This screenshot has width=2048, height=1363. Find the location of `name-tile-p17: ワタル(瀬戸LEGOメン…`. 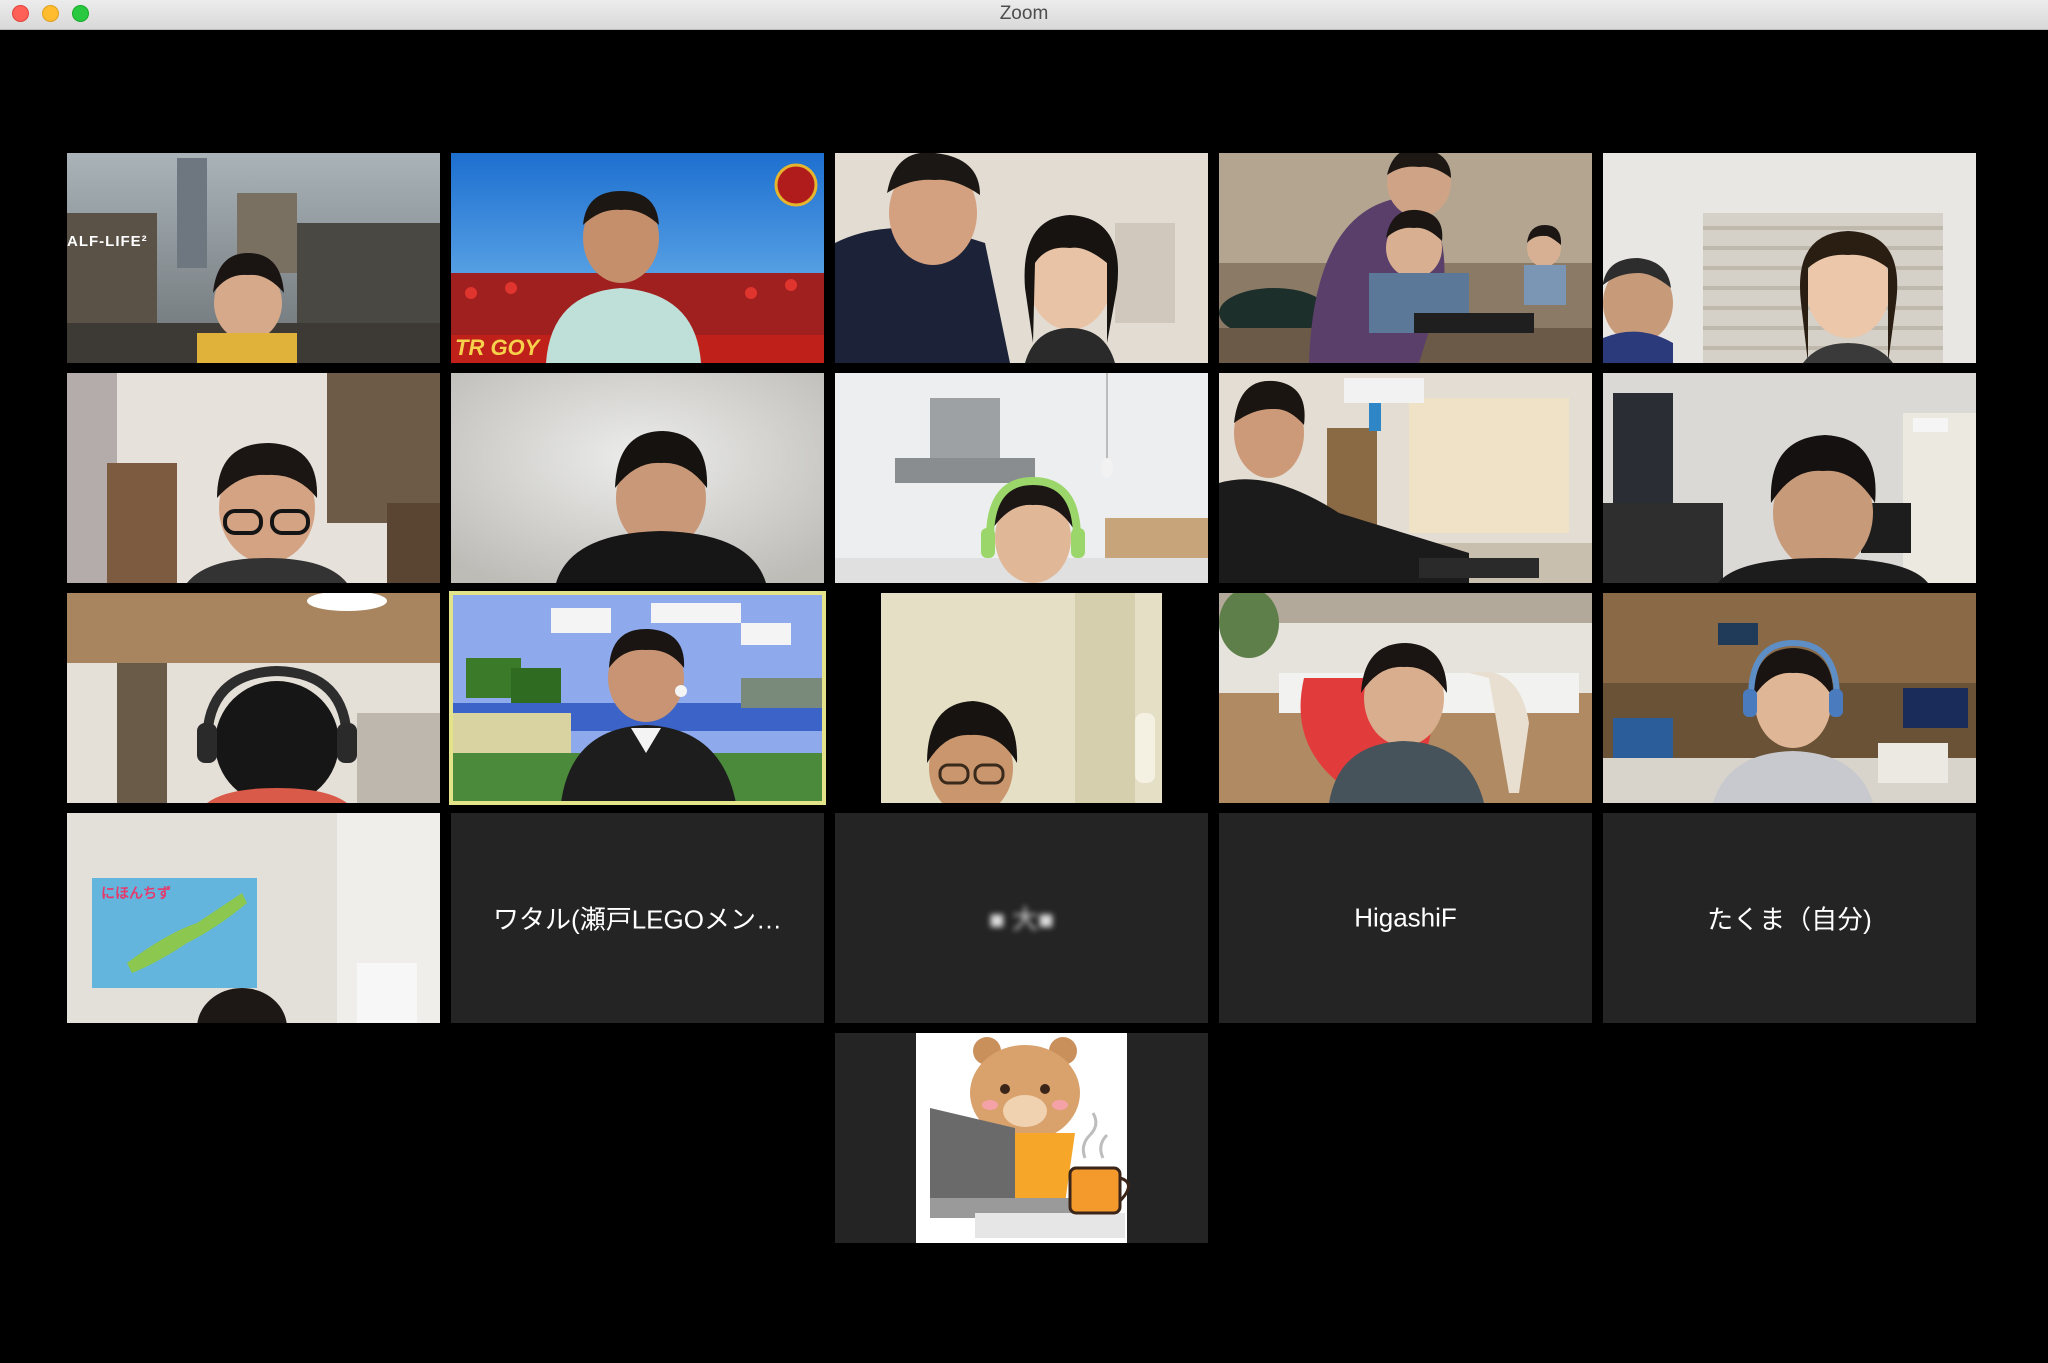

name-tile-p17: ワタル(瀬戸LEGOメン… is located at coordinates (637, 918).